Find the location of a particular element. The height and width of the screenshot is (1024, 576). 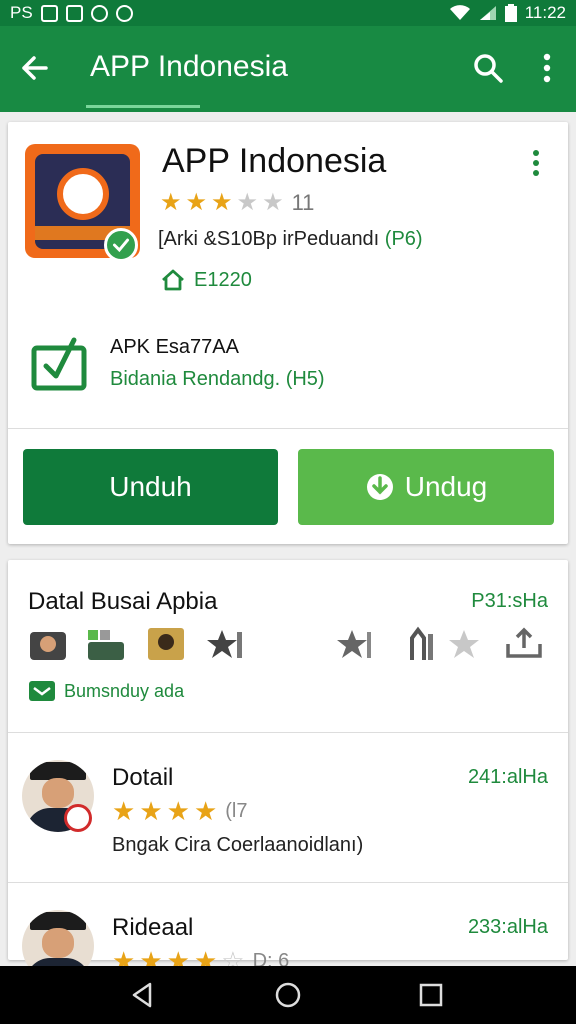

title-underline is located at coordinates (143, 106).